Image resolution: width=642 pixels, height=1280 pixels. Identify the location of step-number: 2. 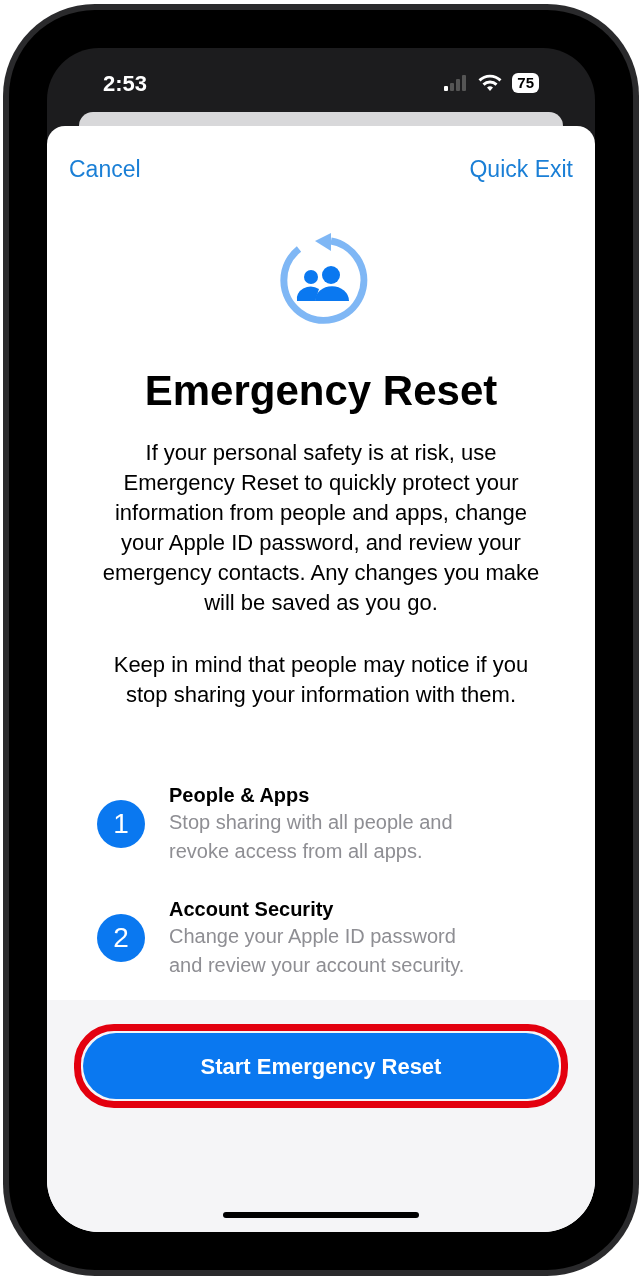
(121, 937).